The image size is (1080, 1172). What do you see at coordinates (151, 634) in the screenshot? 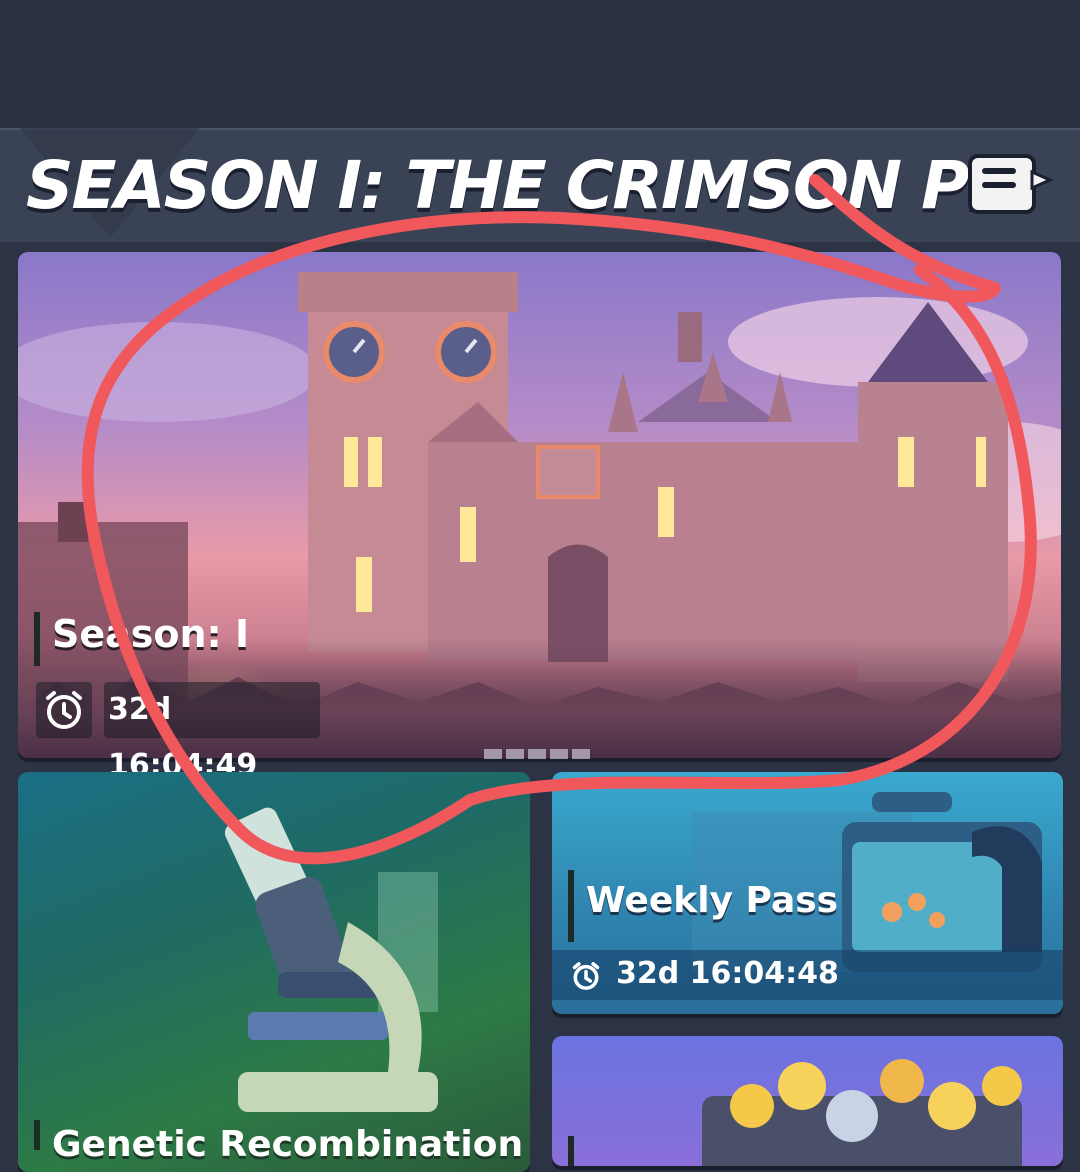
I see `season-label: Season: I` at bounding box center [151, 634].